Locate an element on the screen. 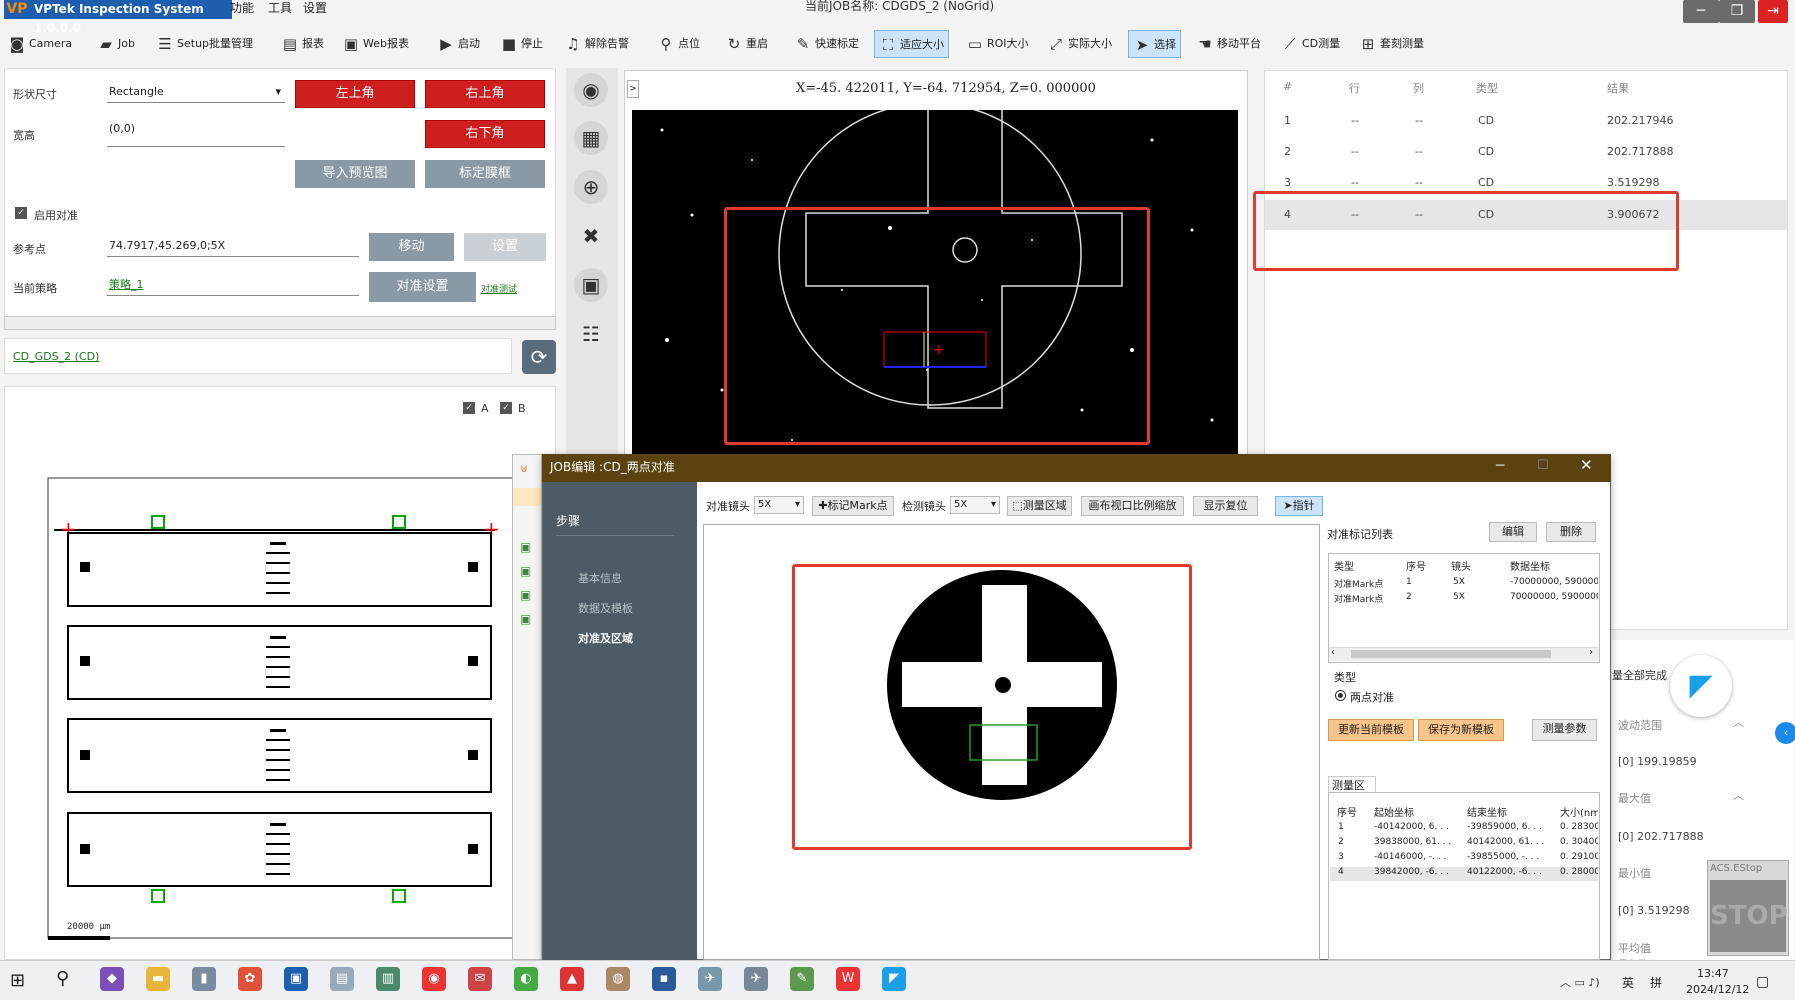 The image size is (1795, 1000). checkbox-a: ✓ is located at coordinates (469, 408).